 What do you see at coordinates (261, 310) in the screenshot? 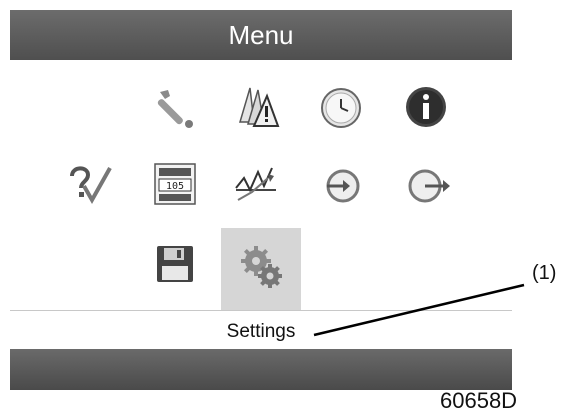
I see `status-divider` at bounding box center [261, 310].